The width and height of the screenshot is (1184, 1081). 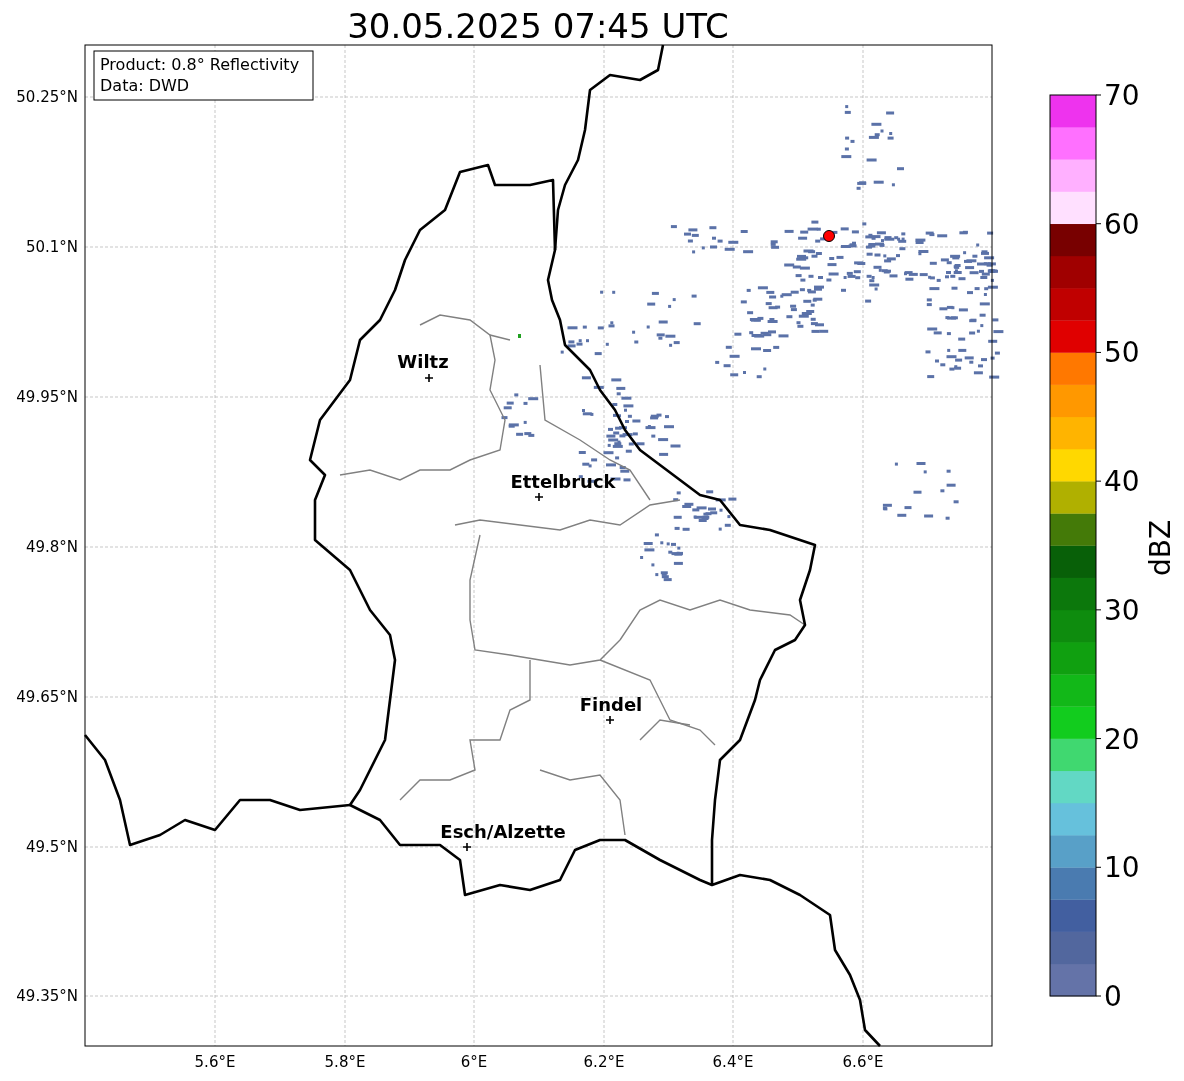 What do you see at coordinates (145, 85) in the screenshot?
I see `info-text: Data: DWD` at bounding box center [145, 85].